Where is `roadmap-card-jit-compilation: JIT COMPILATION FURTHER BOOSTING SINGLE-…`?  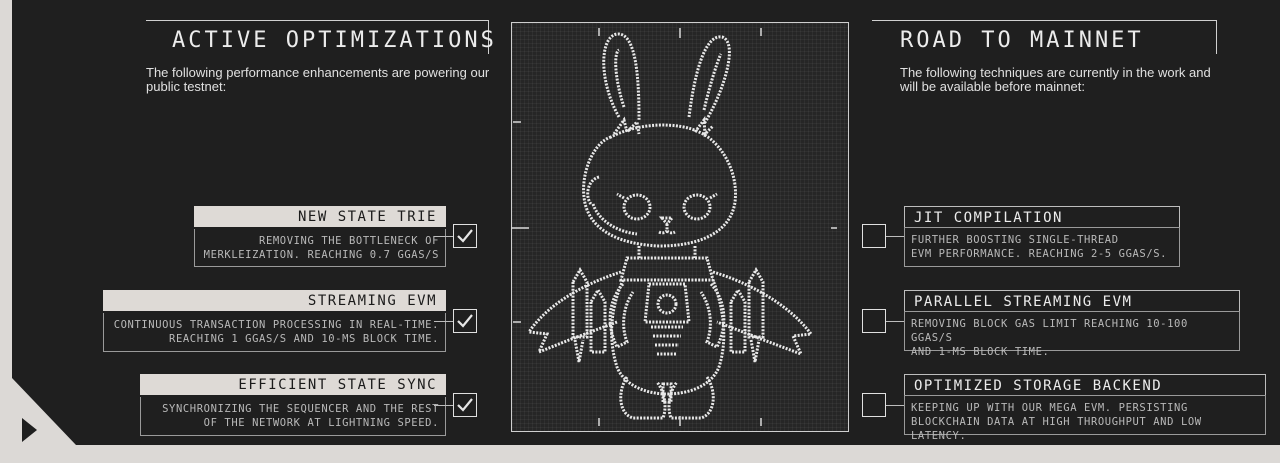 roadmap-card-jit-compilation: JIT COMPILATION FURTHER BOOSTING SINGLE-… is located at coordinates (1042, 237).